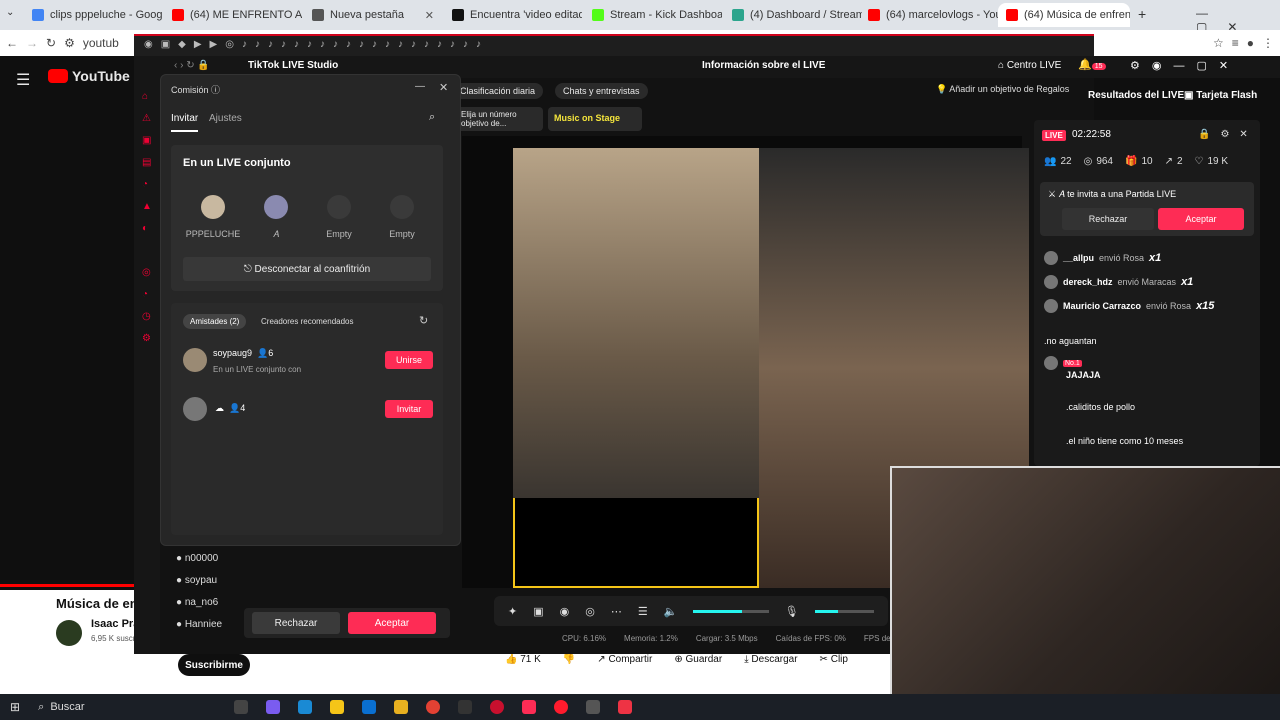  Describe the element at coordinates (1077, 15) in the screenshot. I see `tab-label: (64) Música de enfrentan` at that location.